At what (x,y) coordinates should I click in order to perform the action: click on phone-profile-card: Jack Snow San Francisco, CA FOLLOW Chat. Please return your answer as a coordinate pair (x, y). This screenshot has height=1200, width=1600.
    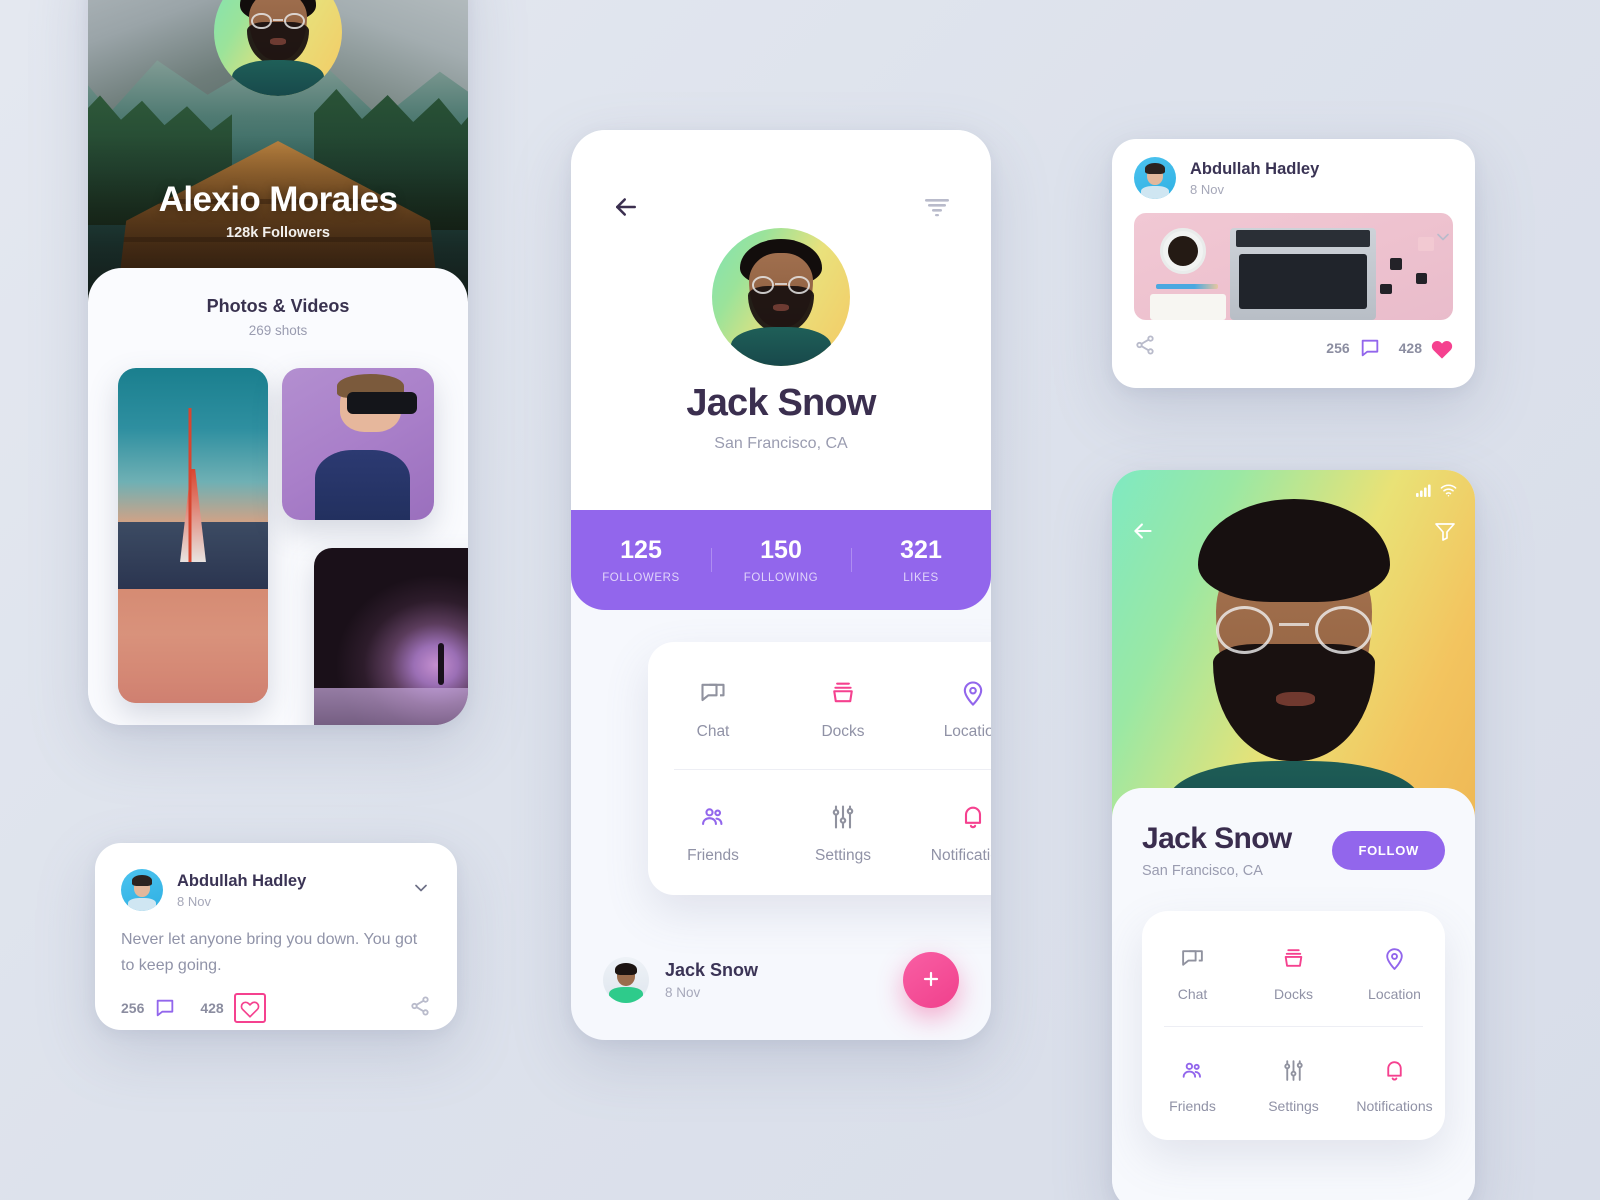
    Looking at the image, I should click on (1293, 835).